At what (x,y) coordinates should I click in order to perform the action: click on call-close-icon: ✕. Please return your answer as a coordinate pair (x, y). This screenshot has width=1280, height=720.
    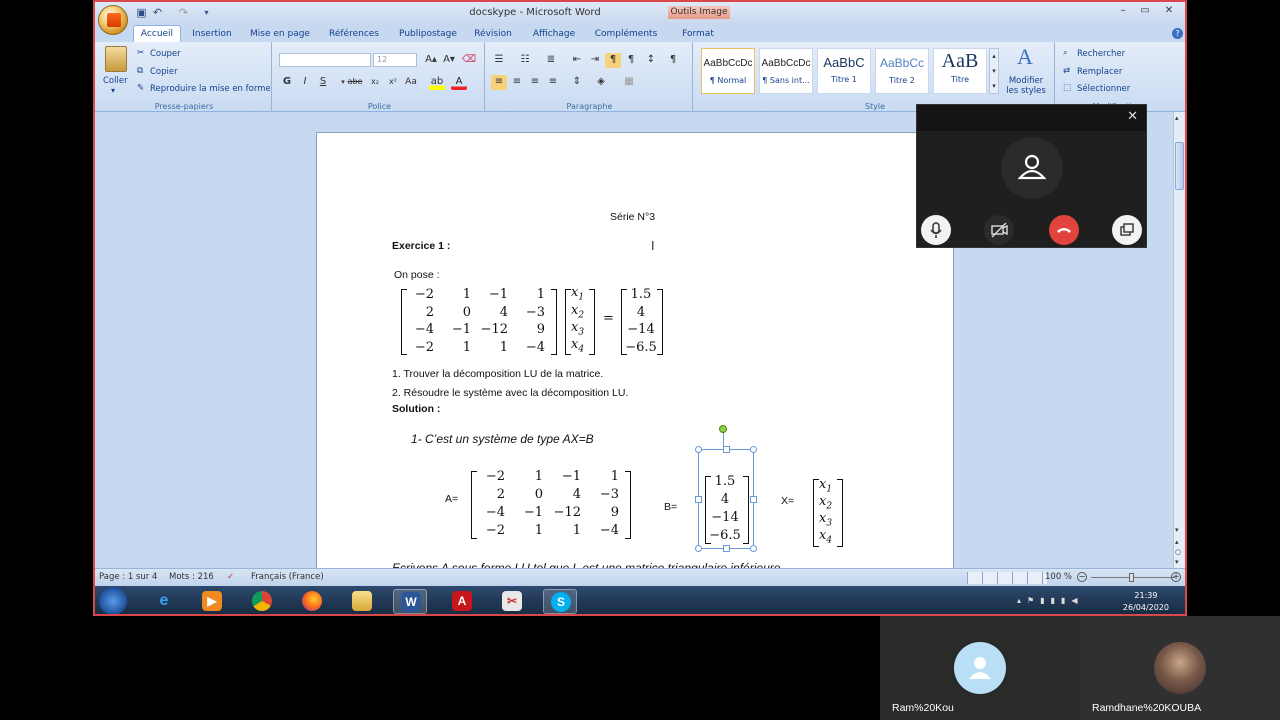
    Looking at the image, I should click on (1132, 116).